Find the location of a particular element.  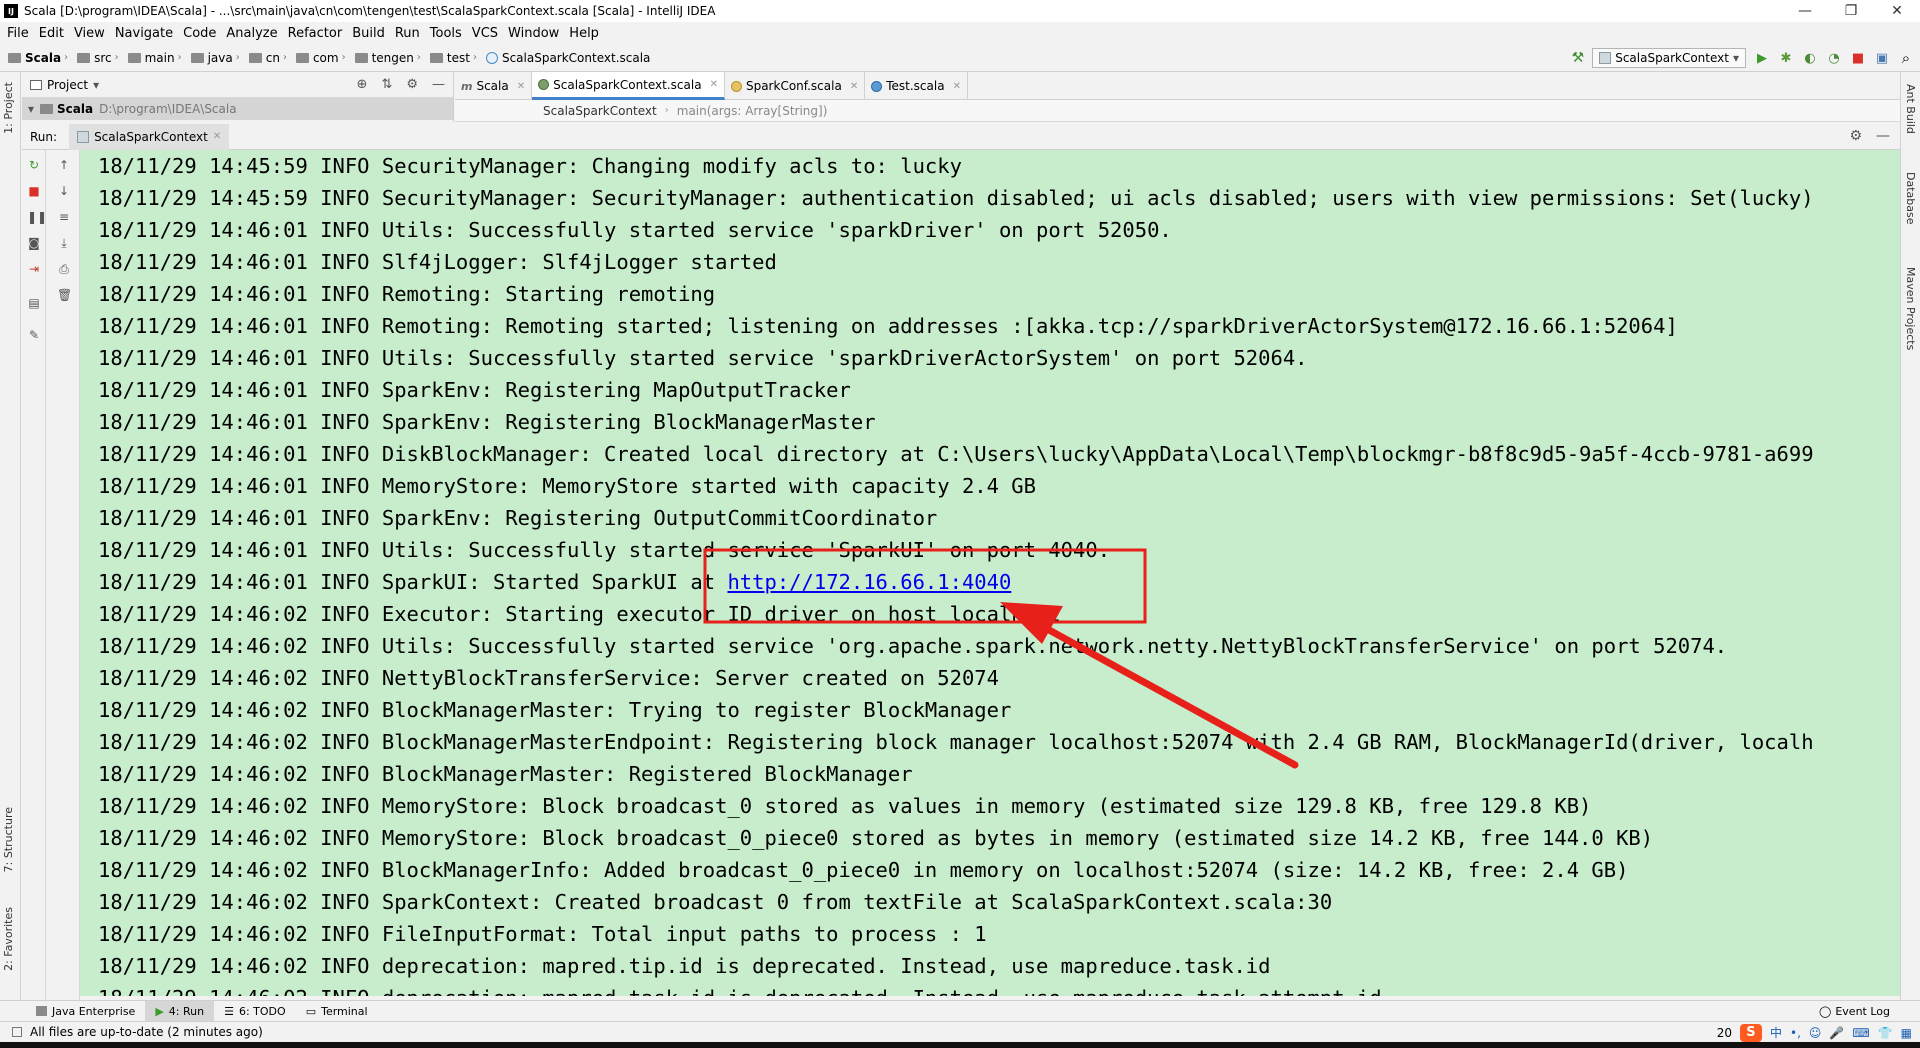

skin-icon: 👕 is located at coordinates (1885, 1033).